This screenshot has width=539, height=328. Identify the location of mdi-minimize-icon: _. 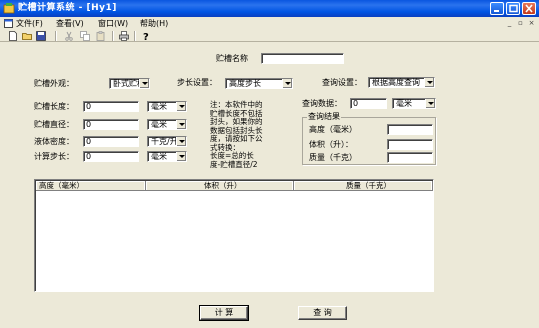
(509, 23).